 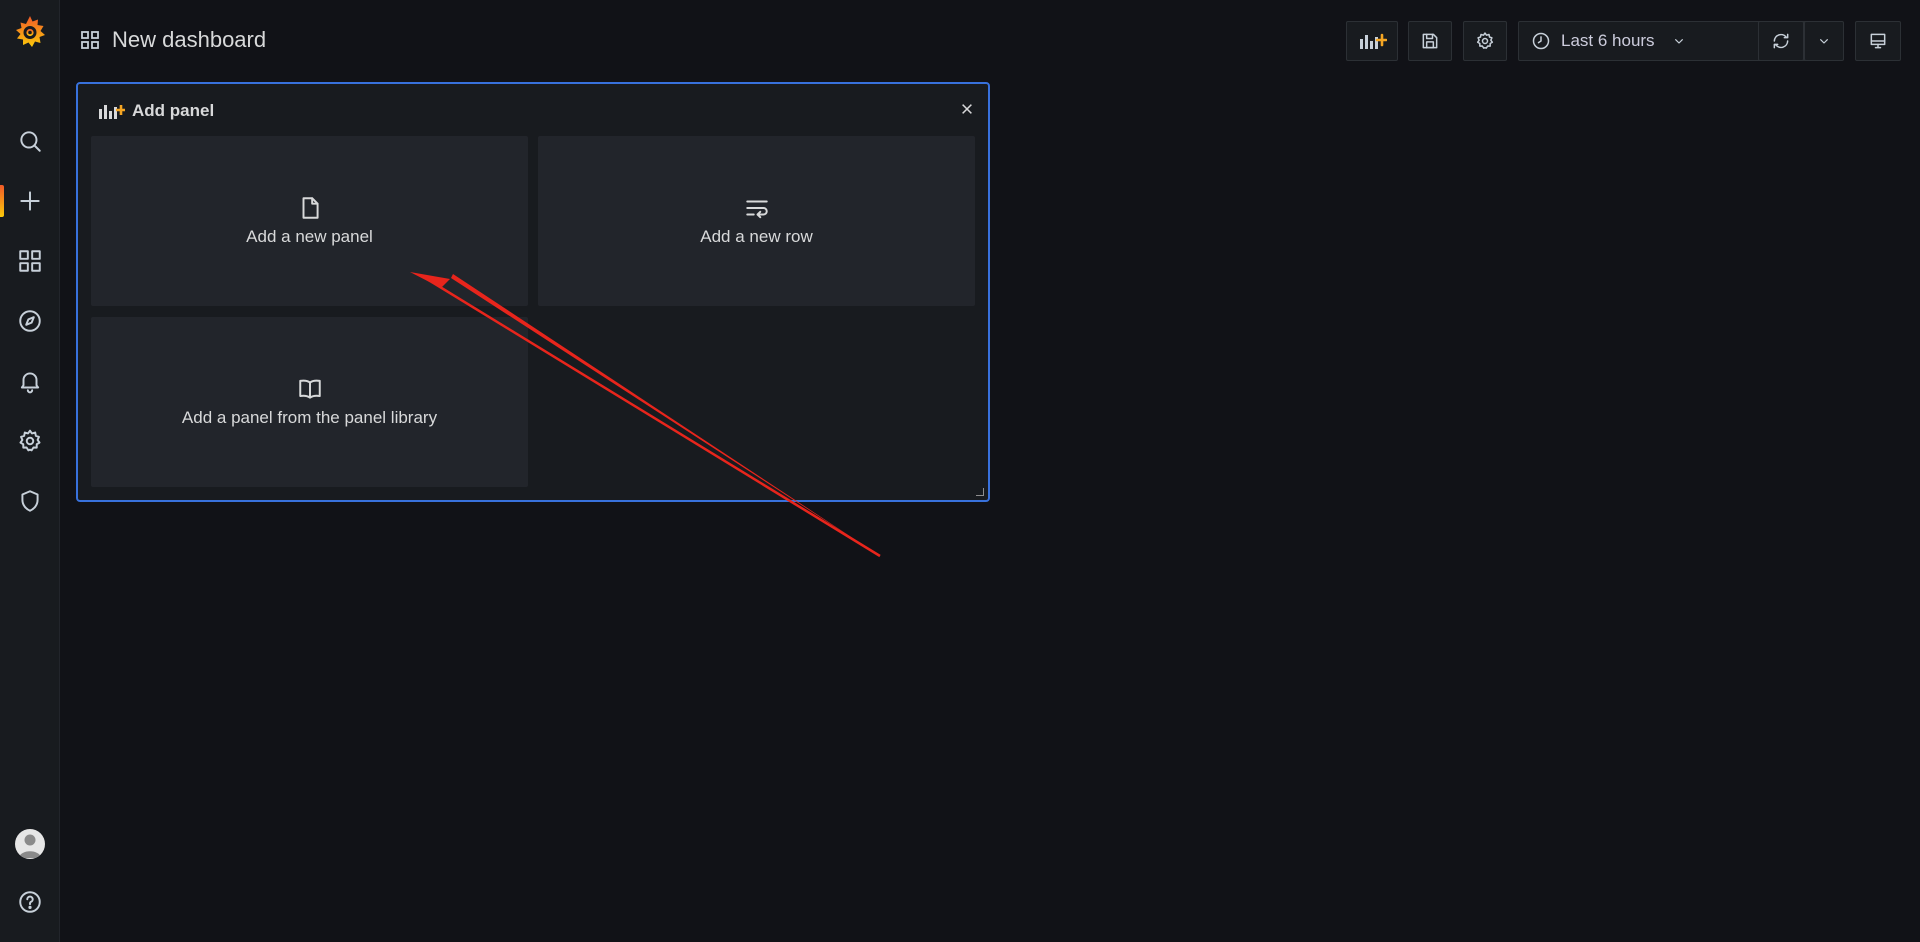 What do you see at coordinates (309, 389) in the screenshot?
I see `book-open-icon` at bounding box center [309, 389].